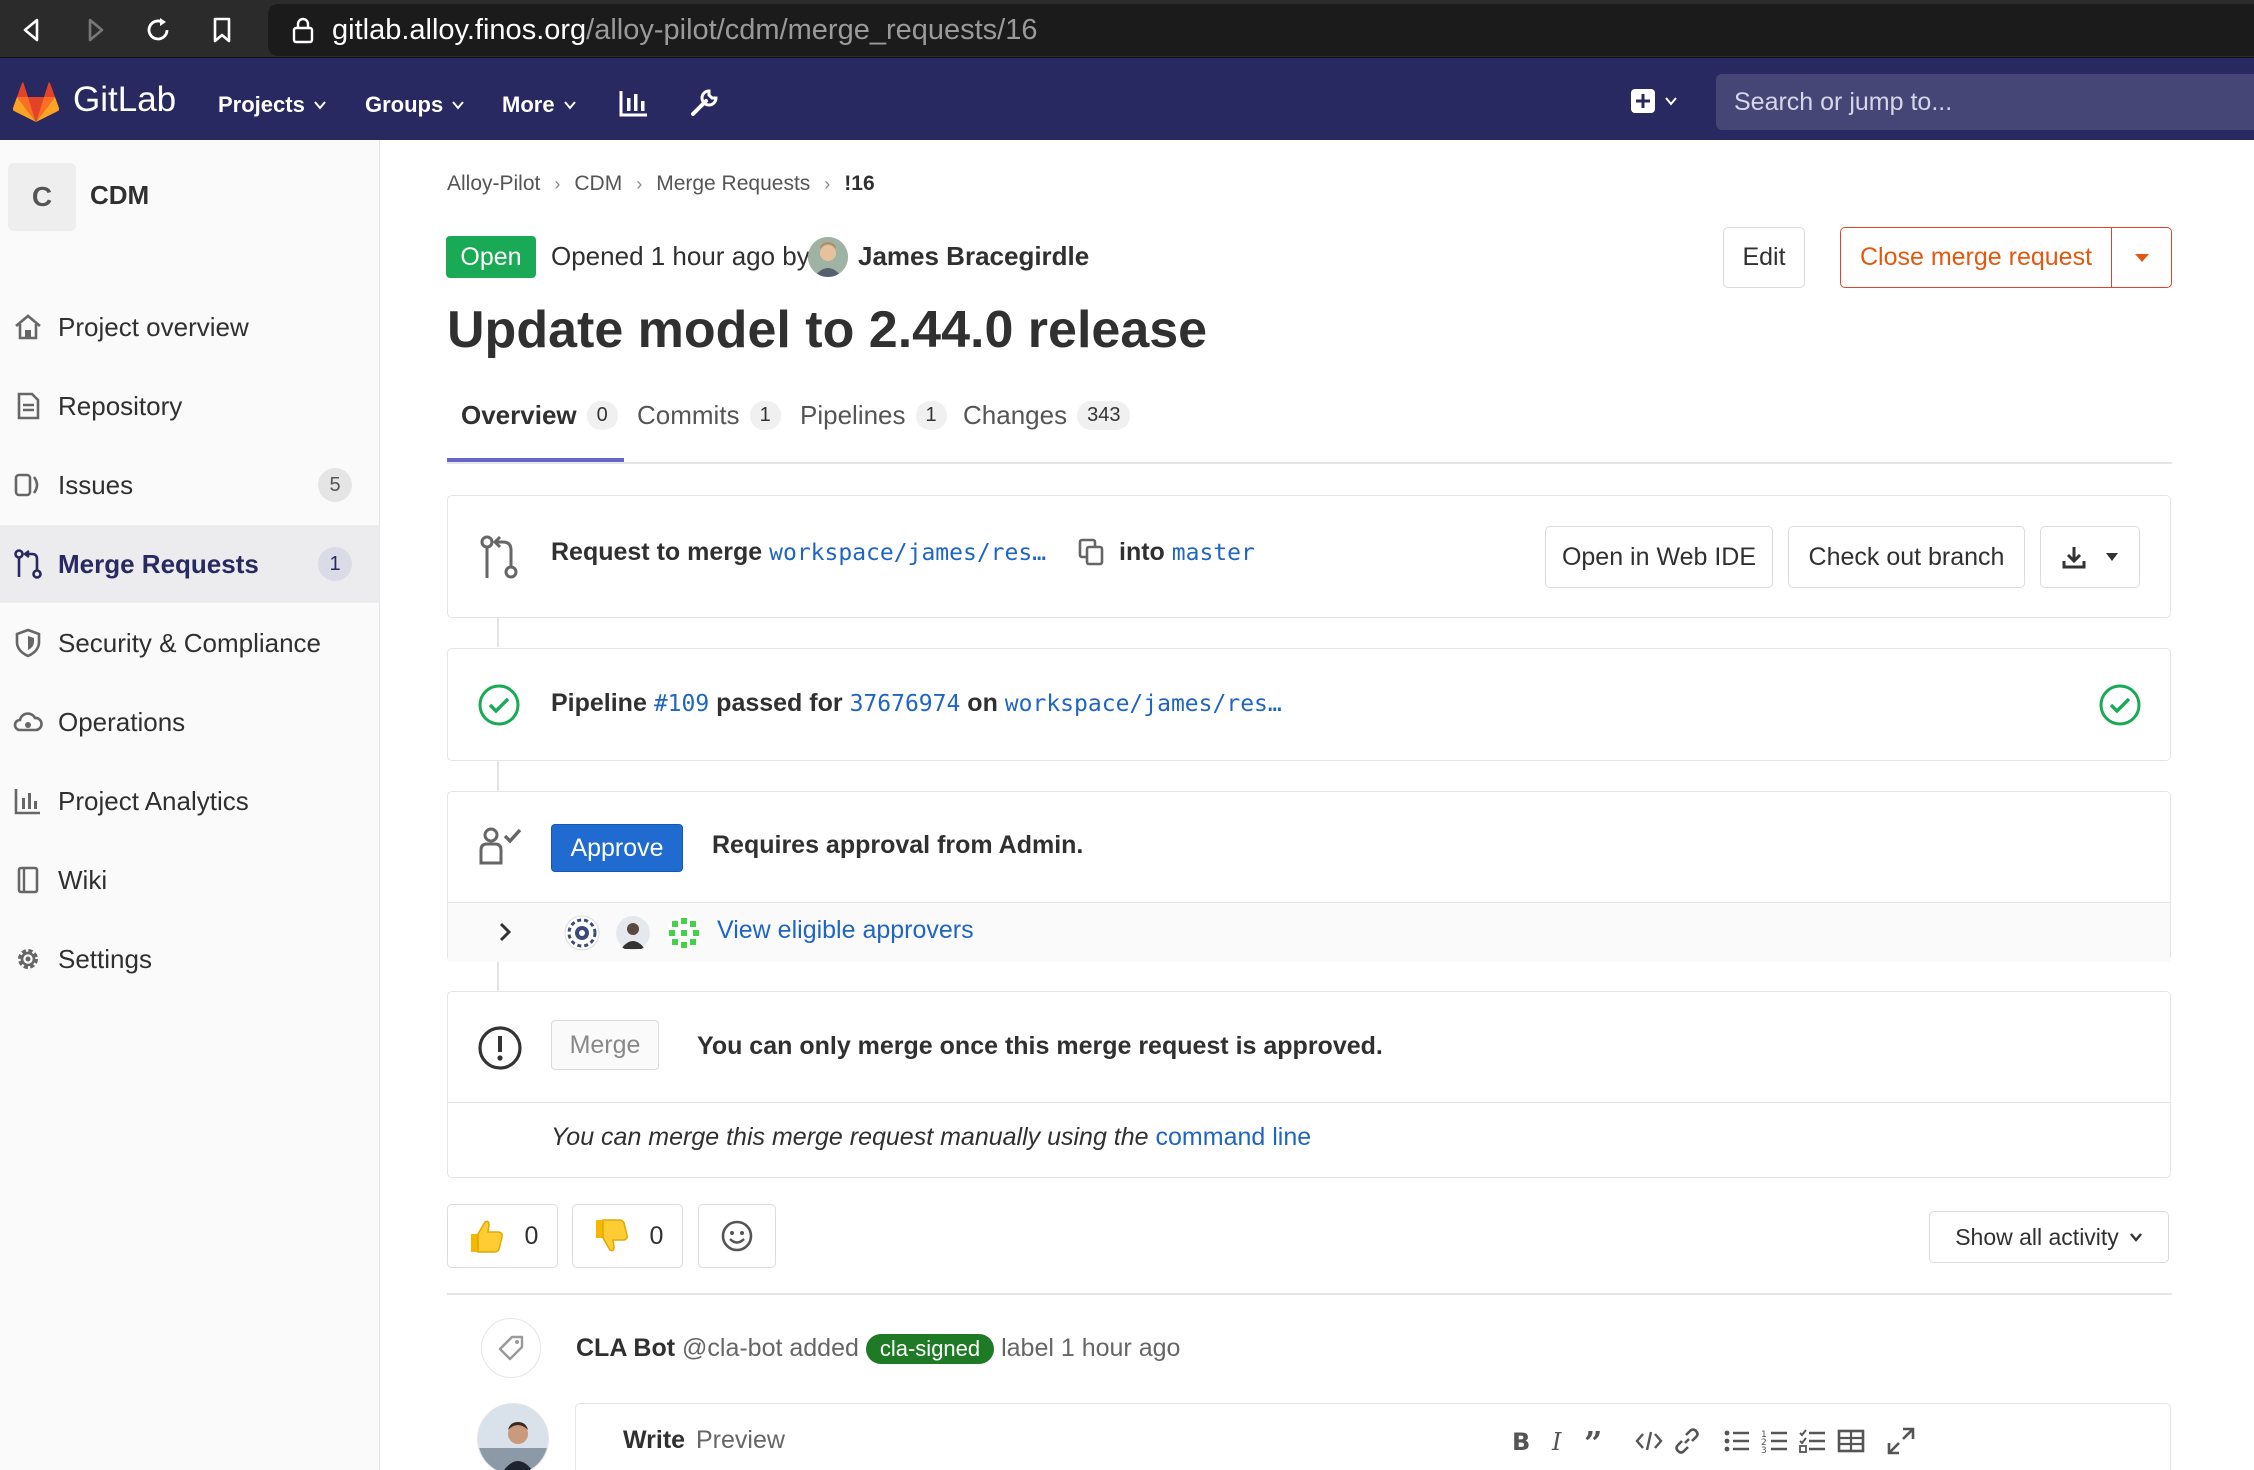 This screenshot has height=1470, width=2254. What do you see at coordinates (598, 184) in the screenshot?
I see `breadcrumb-project: CDM` at bounding box center [598, 184].